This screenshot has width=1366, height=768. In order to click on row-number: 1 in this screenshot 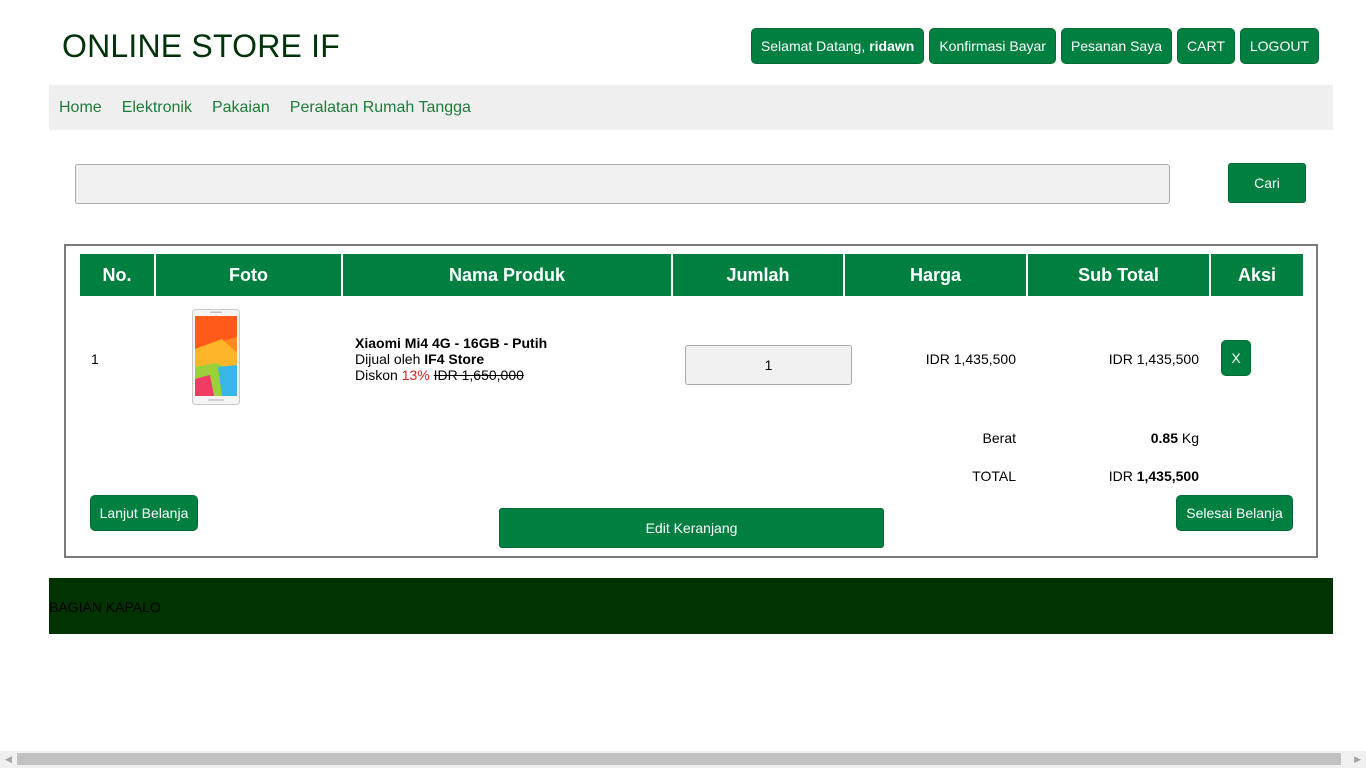, I will do `click(95, 359)`.